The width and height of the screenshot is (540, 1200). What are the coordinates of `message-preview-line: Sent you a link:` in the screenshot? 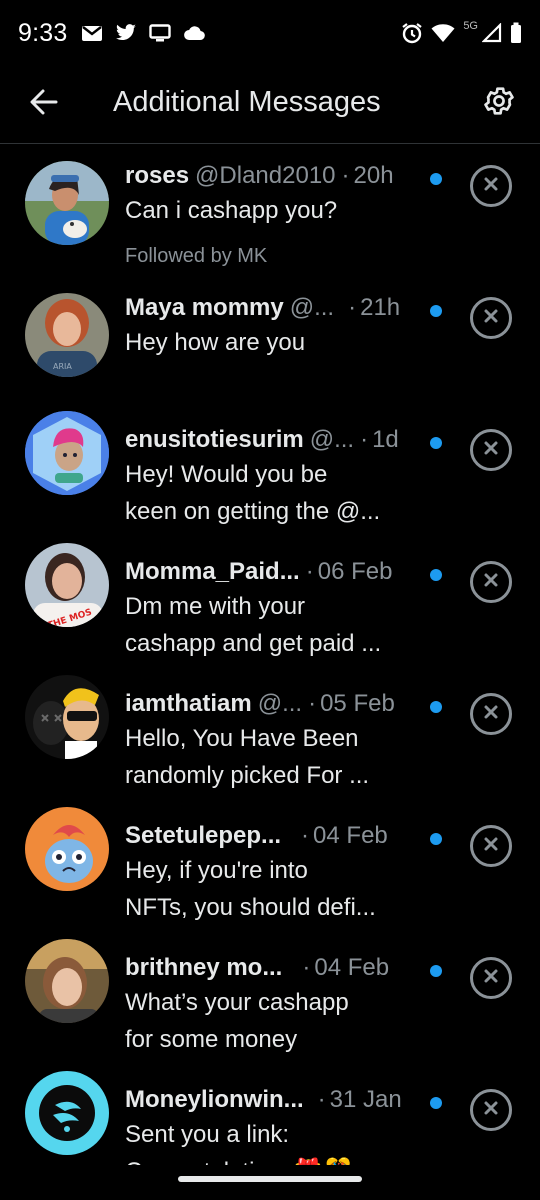 It's located at (207, 1134).